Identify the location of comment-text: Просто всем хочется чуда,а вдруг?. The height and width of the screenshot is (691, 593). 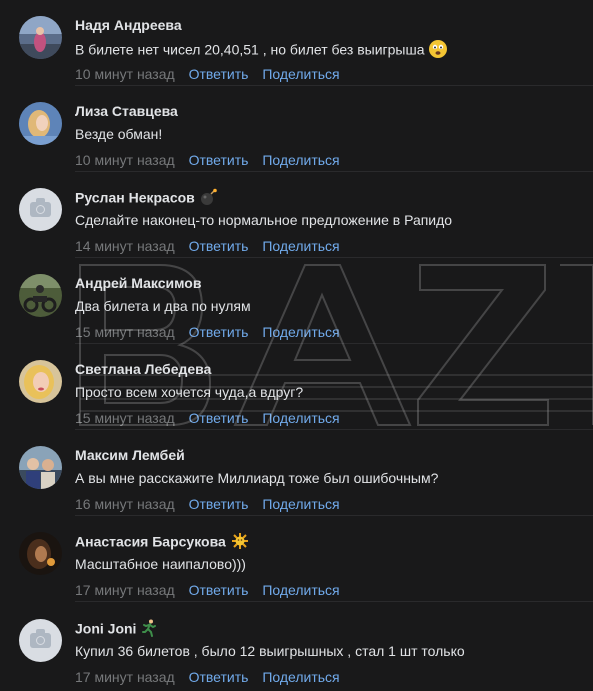
(189, 392).